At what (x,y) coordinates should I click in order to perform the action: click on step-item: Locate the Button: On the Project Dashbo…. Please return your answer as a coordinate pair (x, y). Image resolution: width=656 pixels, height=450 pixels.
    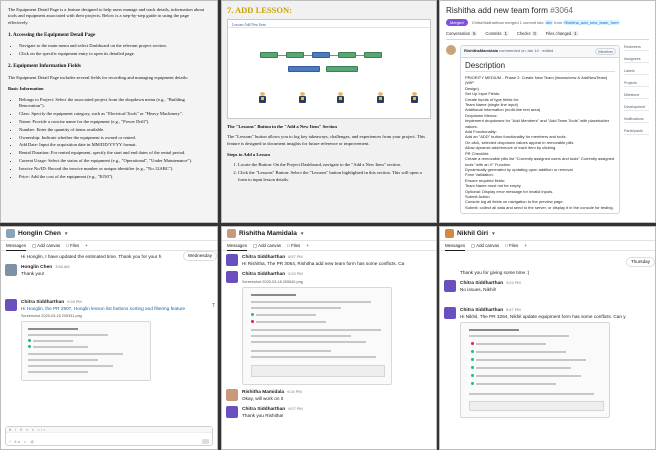
    Looking at the image, I should click on (334, 165).